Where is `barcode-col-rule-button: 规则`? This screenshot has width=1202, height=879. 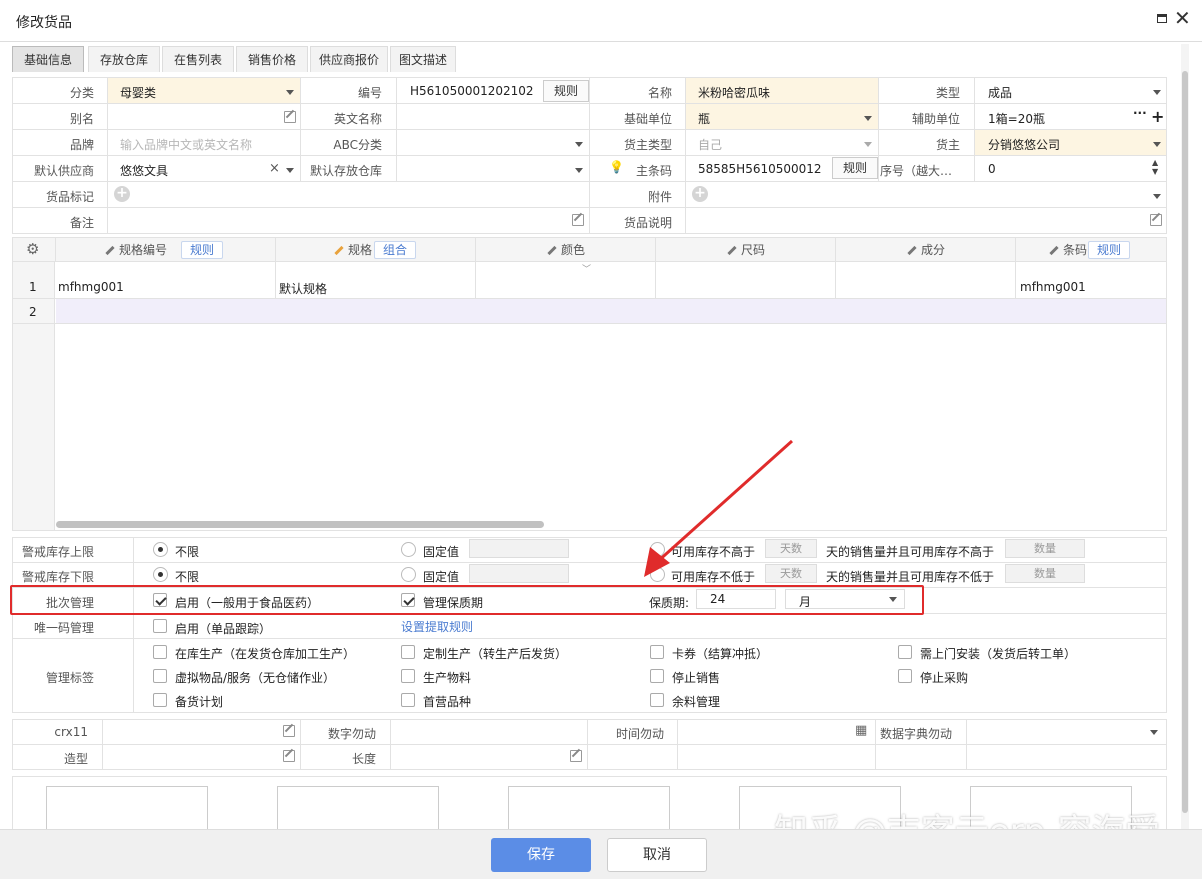
barcode-col-rule-button: 规则 is located at coordinates (1109, 250).